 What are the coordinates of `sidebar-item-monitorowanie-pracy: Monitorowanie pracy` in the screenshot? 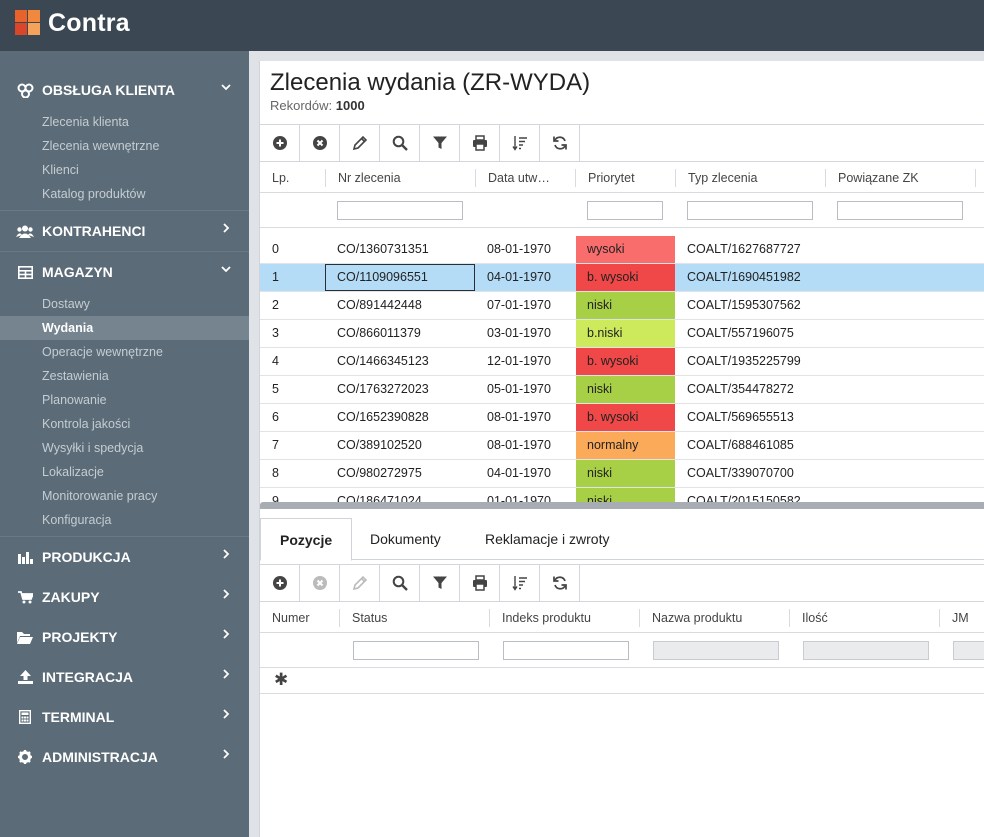 It's located at (124, 496).